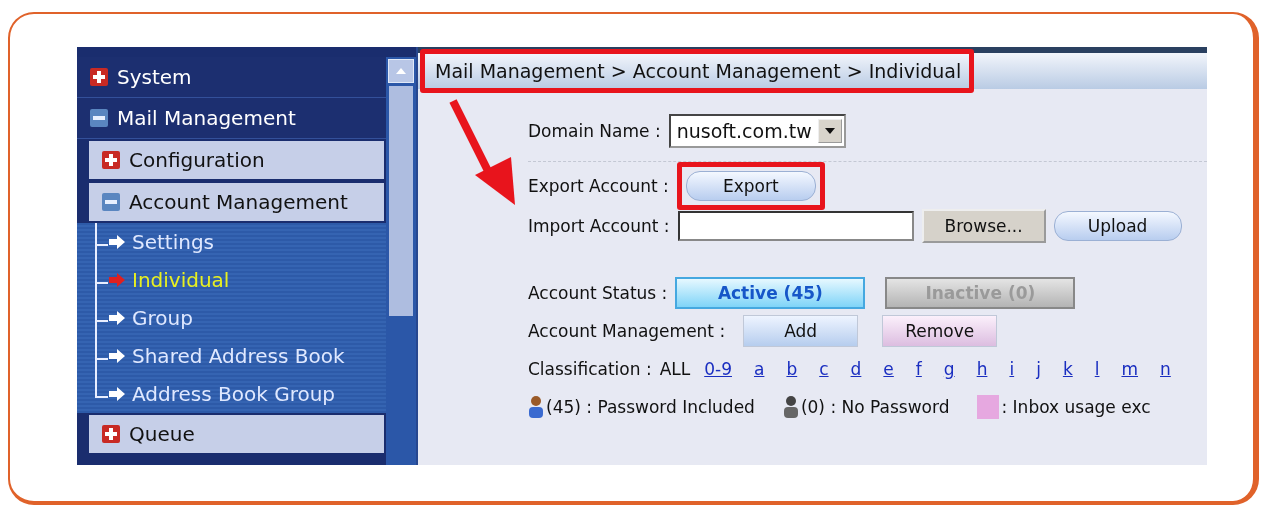  Describe the element at coordinates (181, 280) in the screenshot. I see `nav-item: Individual` at that location.